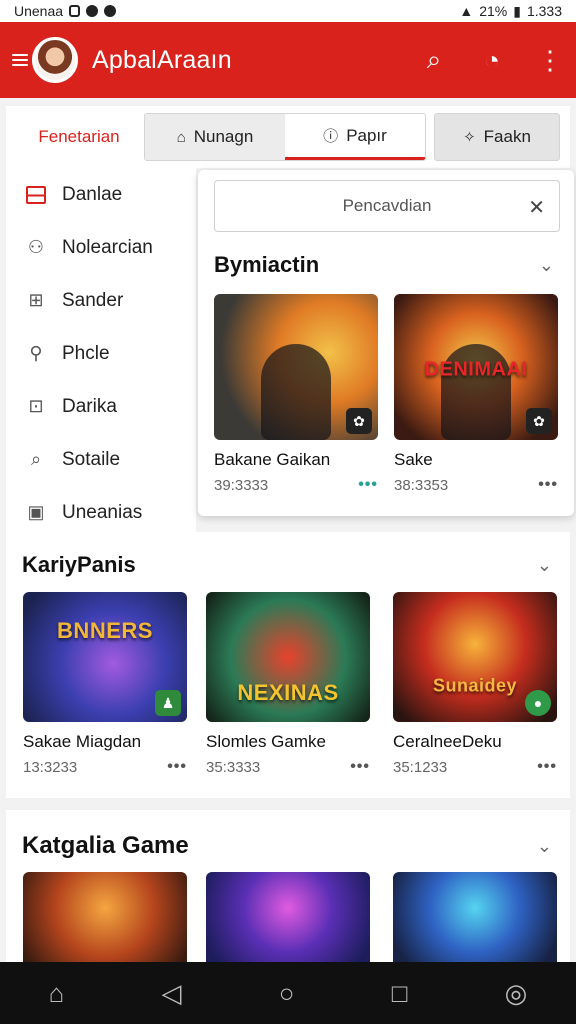  I want to click on notification-icon, so click(110, 11).